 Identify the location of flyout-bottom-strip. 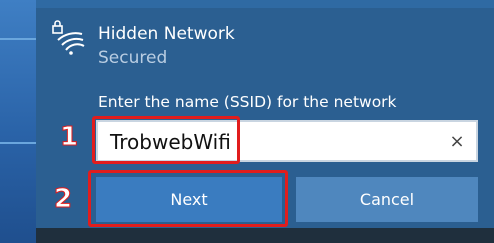
(265, 235).